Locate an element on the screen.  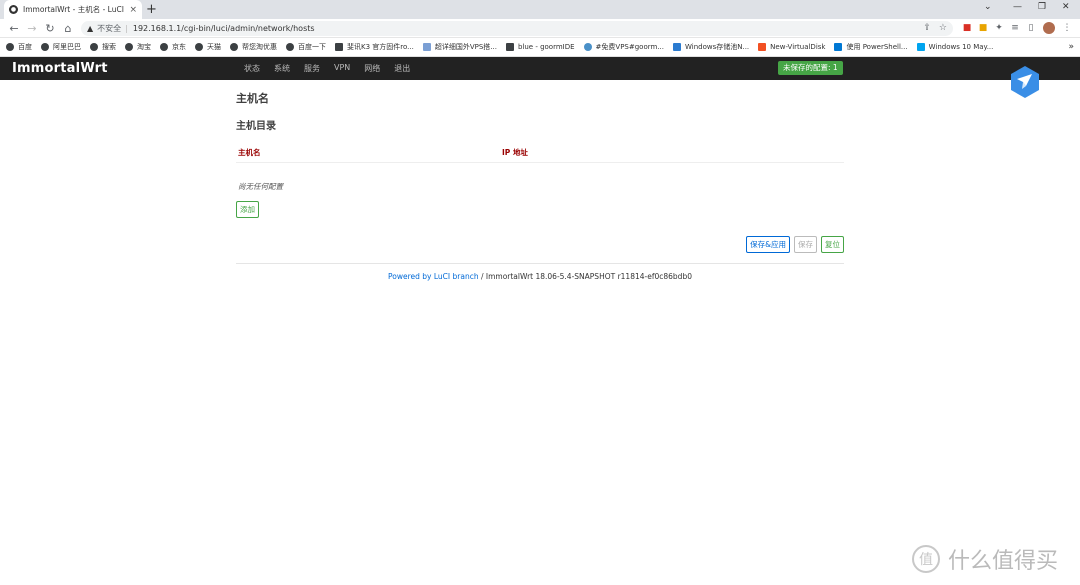
menu-item-vpn: VPN is located at coordinates (342, 68).